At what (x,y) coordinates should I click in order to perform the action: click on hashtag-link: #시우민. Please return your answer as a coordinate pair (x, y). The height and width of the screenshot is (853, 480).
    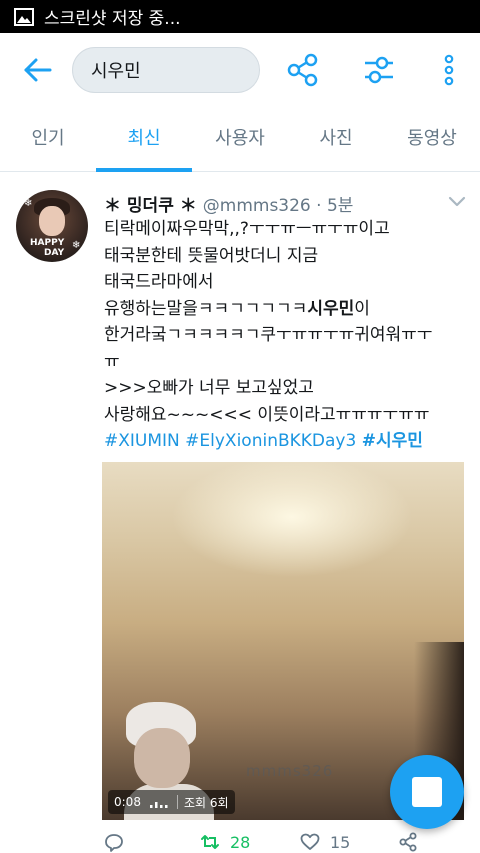
    Looking at the image, I should click on (392, 441).